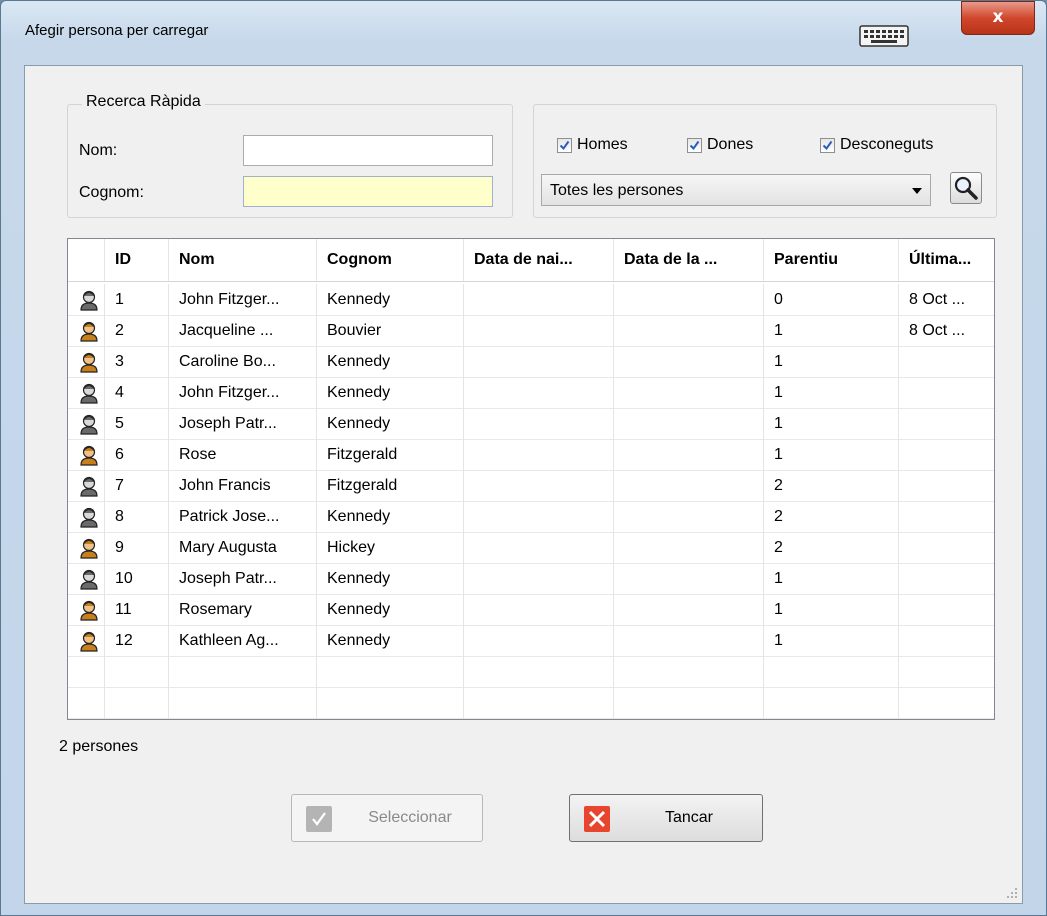 Image resolution: width=1047 pixels, height=916 pixels. I want to click on name-label: Nom:, so click(98, 150).